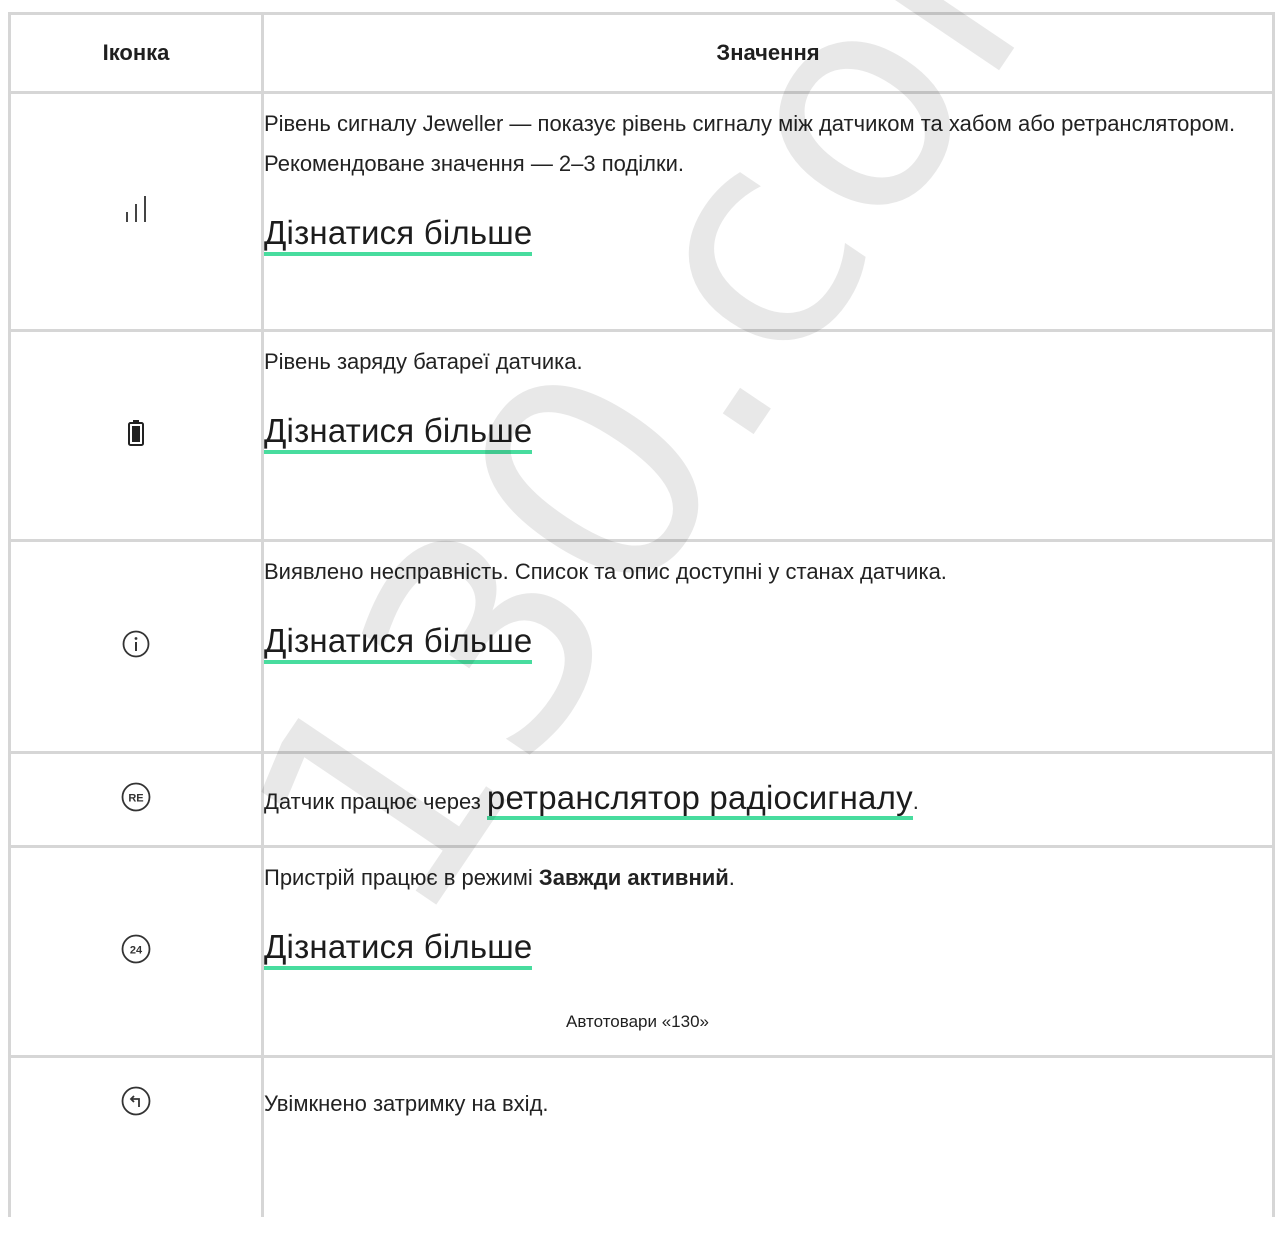  I want to click on info-icon, so click(136, 646).